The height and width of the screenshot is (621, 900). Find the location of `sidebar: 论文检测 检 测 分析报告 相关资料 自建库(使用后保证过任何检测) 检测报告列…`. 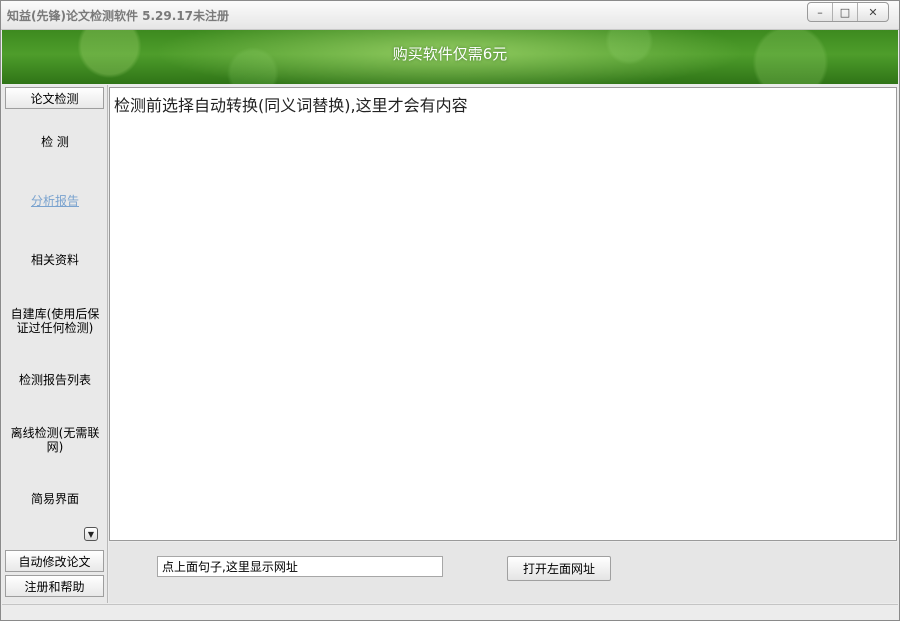

sidebar: 论文检测 检 测 分析报告 相关资料 自建库(使用后保证过任何检测) 检测报告列… is located at coordinates (55, 344).